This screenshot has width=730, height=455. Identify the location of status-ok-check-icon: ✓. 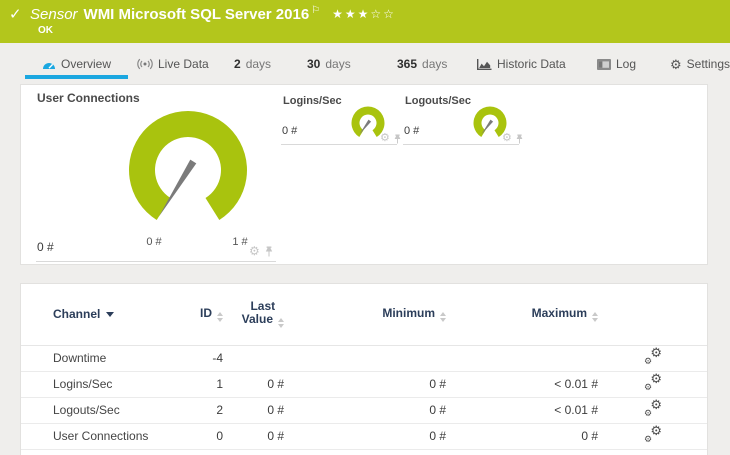
(15, 14).